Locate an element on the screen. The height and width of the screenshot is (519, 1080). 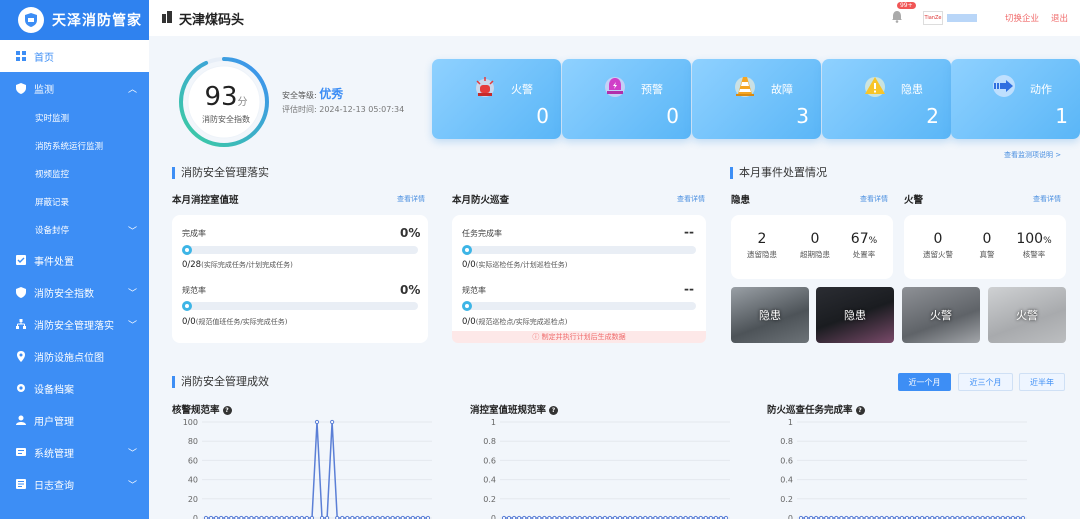
hazard-stat: 0 超期隐患 is located at coordinates (815, 245).